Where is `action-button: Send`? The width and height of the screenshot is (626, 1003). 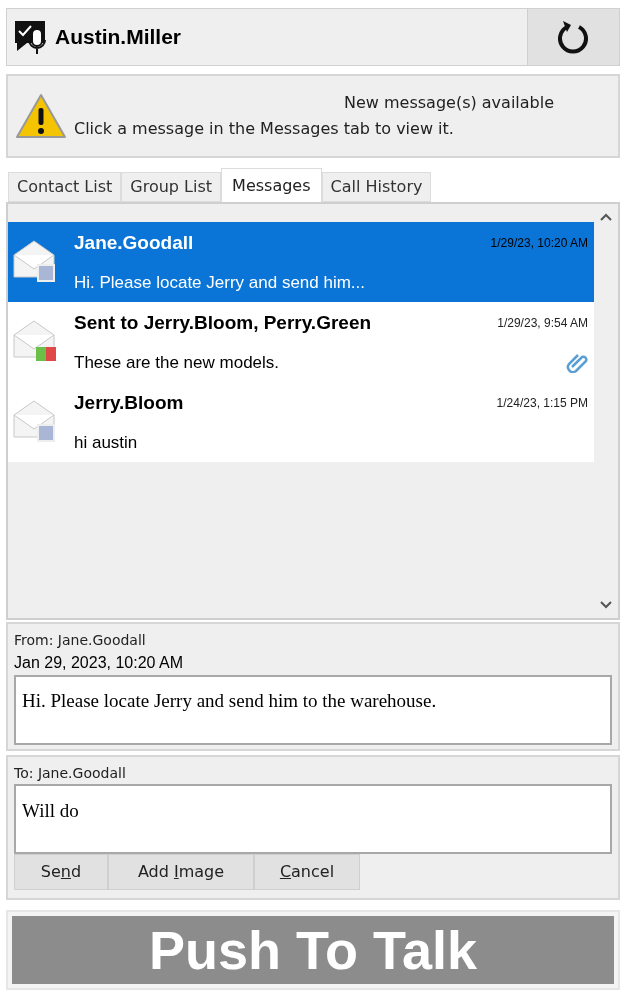
action-button: Send is located at coordinates (61, 872).